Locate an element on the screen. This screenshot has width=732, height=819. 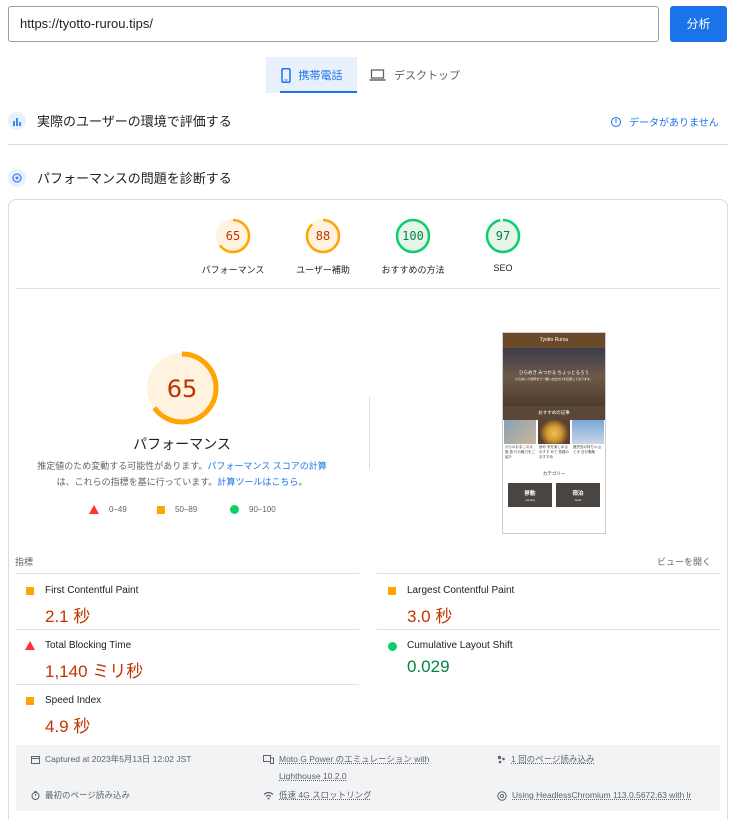
section-divider is located at coordinates (368, 144).